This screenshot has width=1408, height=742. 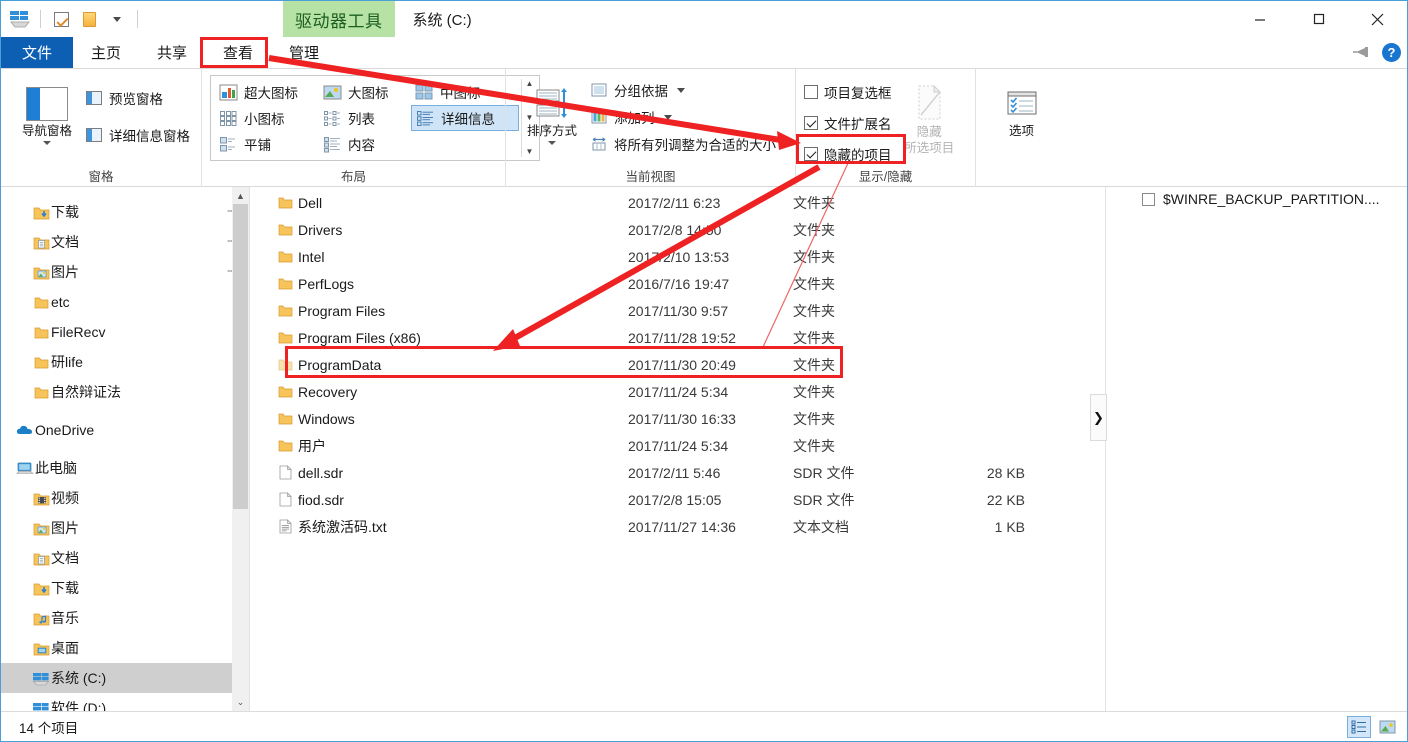 I want to click on table-row: 用户 2017/11/24 5:34 文件夹, so click(x=677, y=445).